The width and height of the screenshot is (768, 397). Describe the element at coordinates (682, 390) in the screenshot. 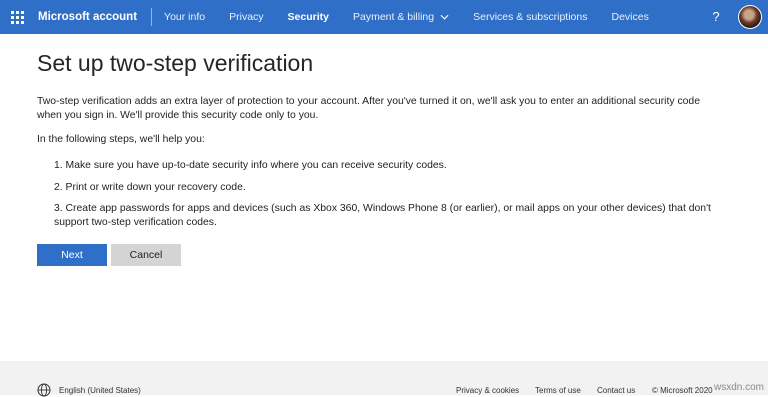

I see `copyright-text: © Microsoft 2020` at that location.